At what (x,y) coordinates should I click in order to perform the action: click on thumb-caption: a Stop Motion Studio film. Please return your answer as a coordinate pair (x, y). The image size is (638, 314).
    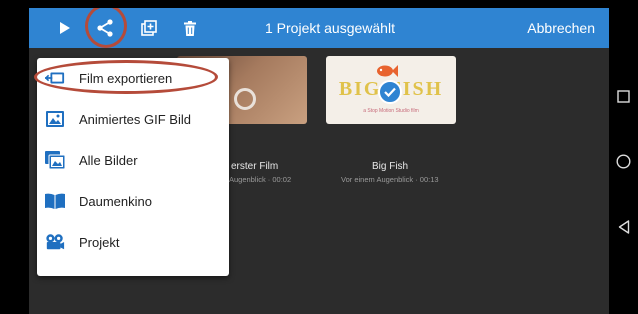
    Looking at the image, I should click on (391, 111).